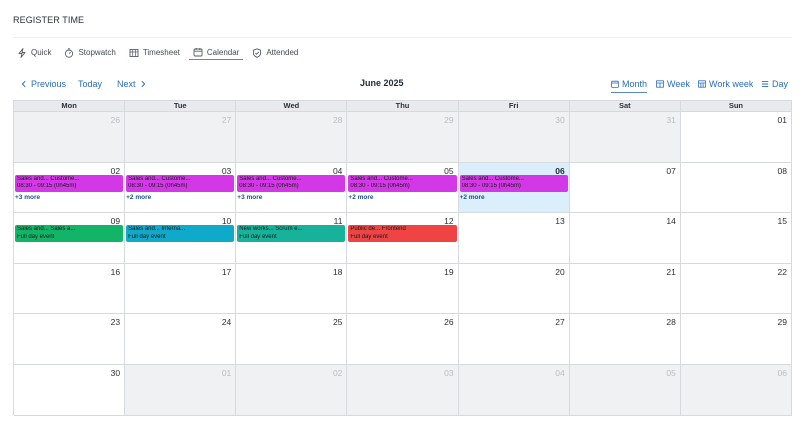 The image size is (800, 423). I want to click on day-number: 02, so click(337, 373).